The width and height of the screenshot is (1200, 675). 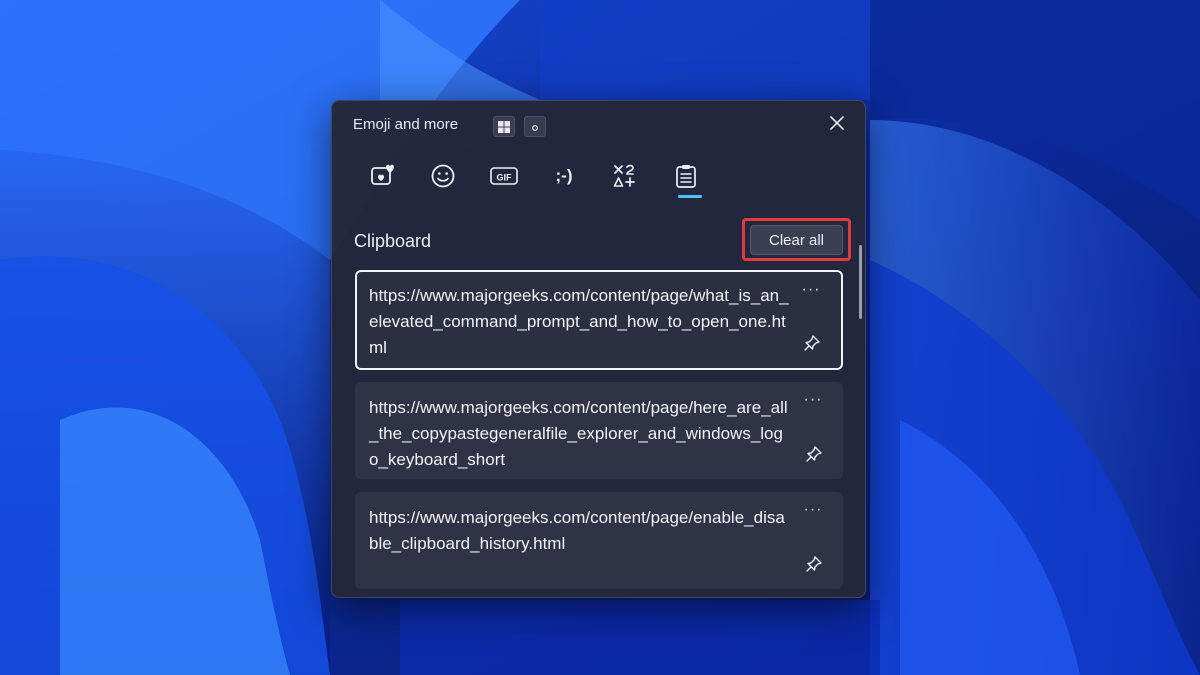 I want to click on tab-gif: GIF, so click(x=504, y=176).